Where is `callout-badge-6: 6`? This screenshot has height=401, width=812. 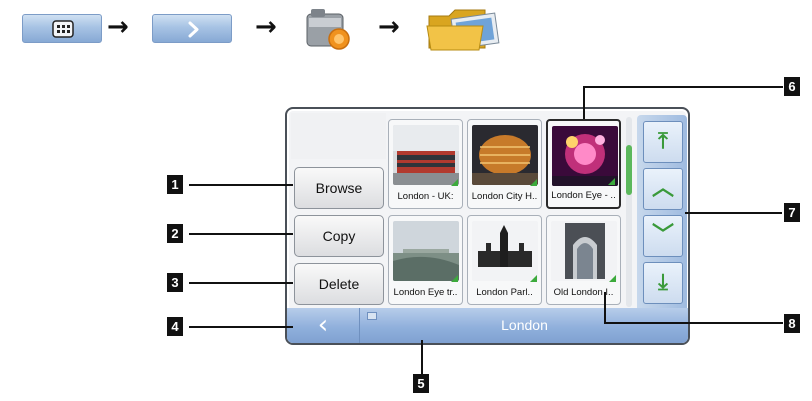
callout-badge-6: 6 is located at coordinates (792, 86).